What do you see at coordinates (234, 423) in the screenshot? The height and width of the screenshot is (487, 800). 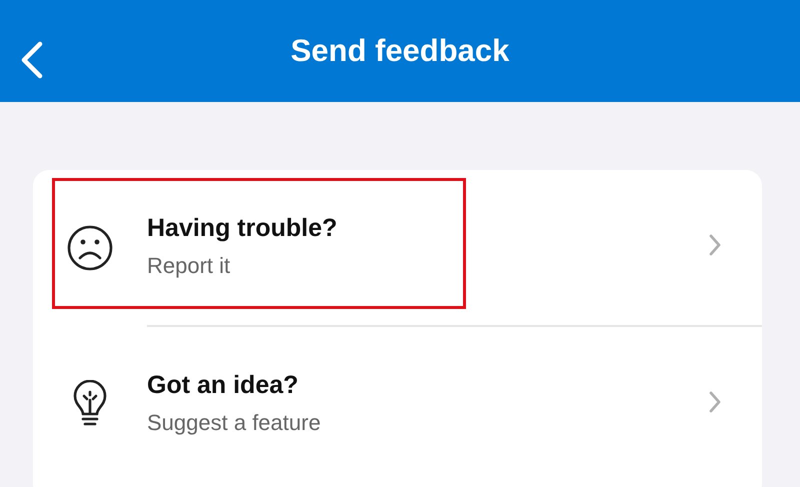 I see `option-subtitle: Suggest a feature` at bounding box center [234, 423].